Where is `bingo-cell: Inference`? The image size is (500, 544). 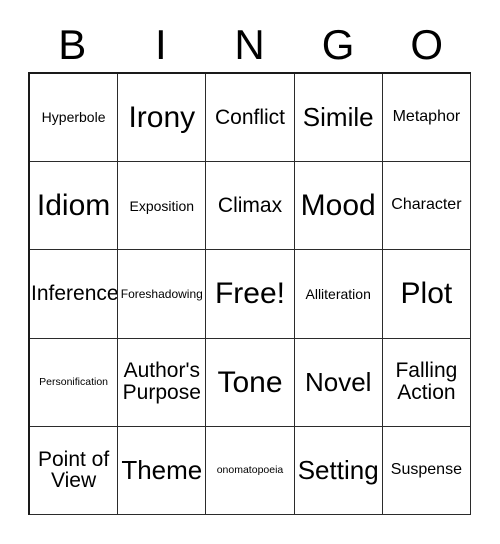 bingo-cell: Inference is located at coordinates (74, 294).